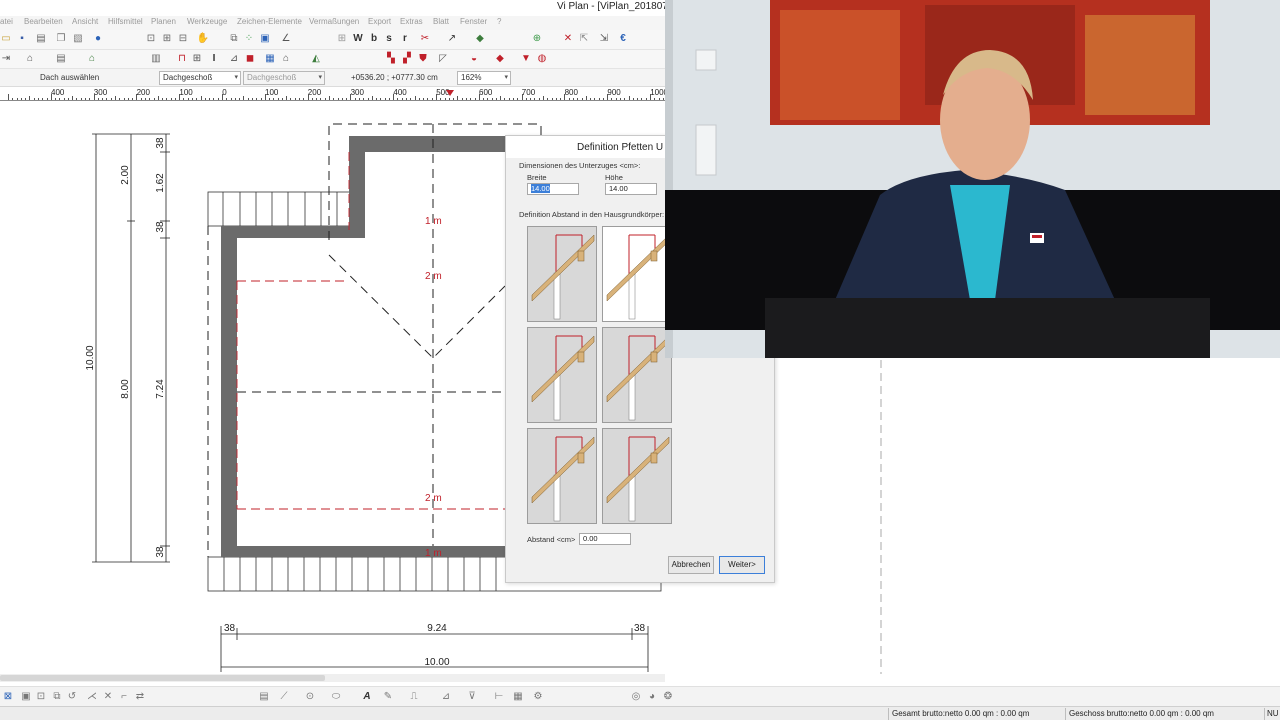 The width and height of the screenshot is (1280, 720). What do you see at coordinates (388, 697) in the screenshot?
I see `hatch-icon: ✎` at bounding box center [388, 697].